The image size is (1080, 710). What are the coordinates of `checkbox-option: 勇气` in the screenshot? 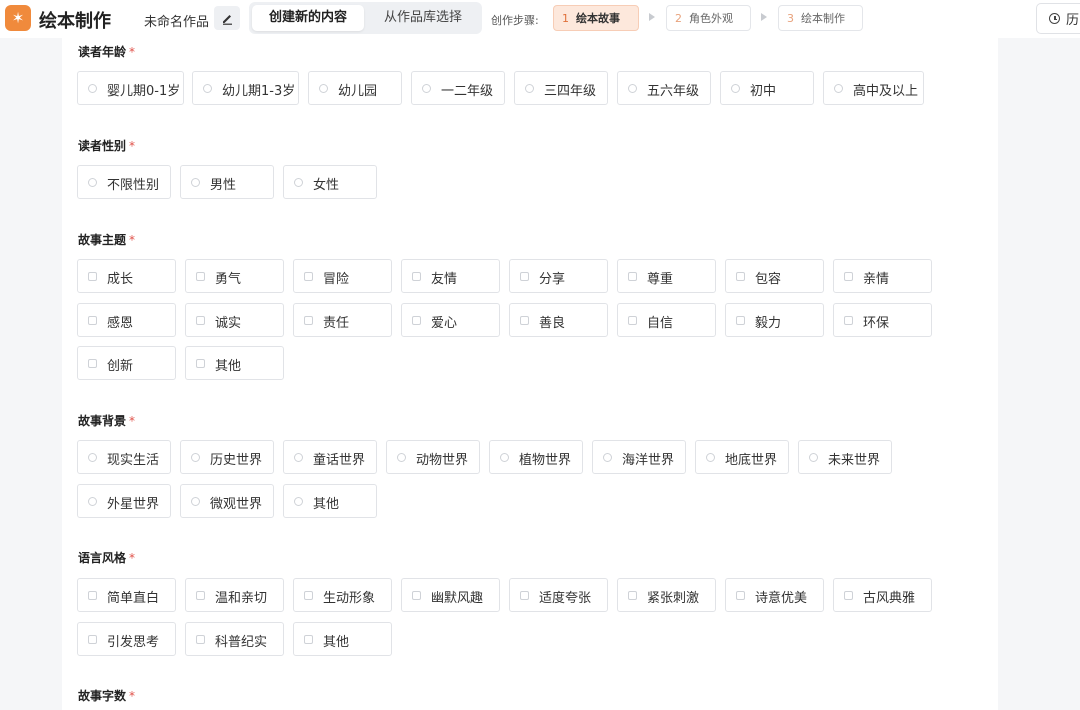 It's located at (234, 276).